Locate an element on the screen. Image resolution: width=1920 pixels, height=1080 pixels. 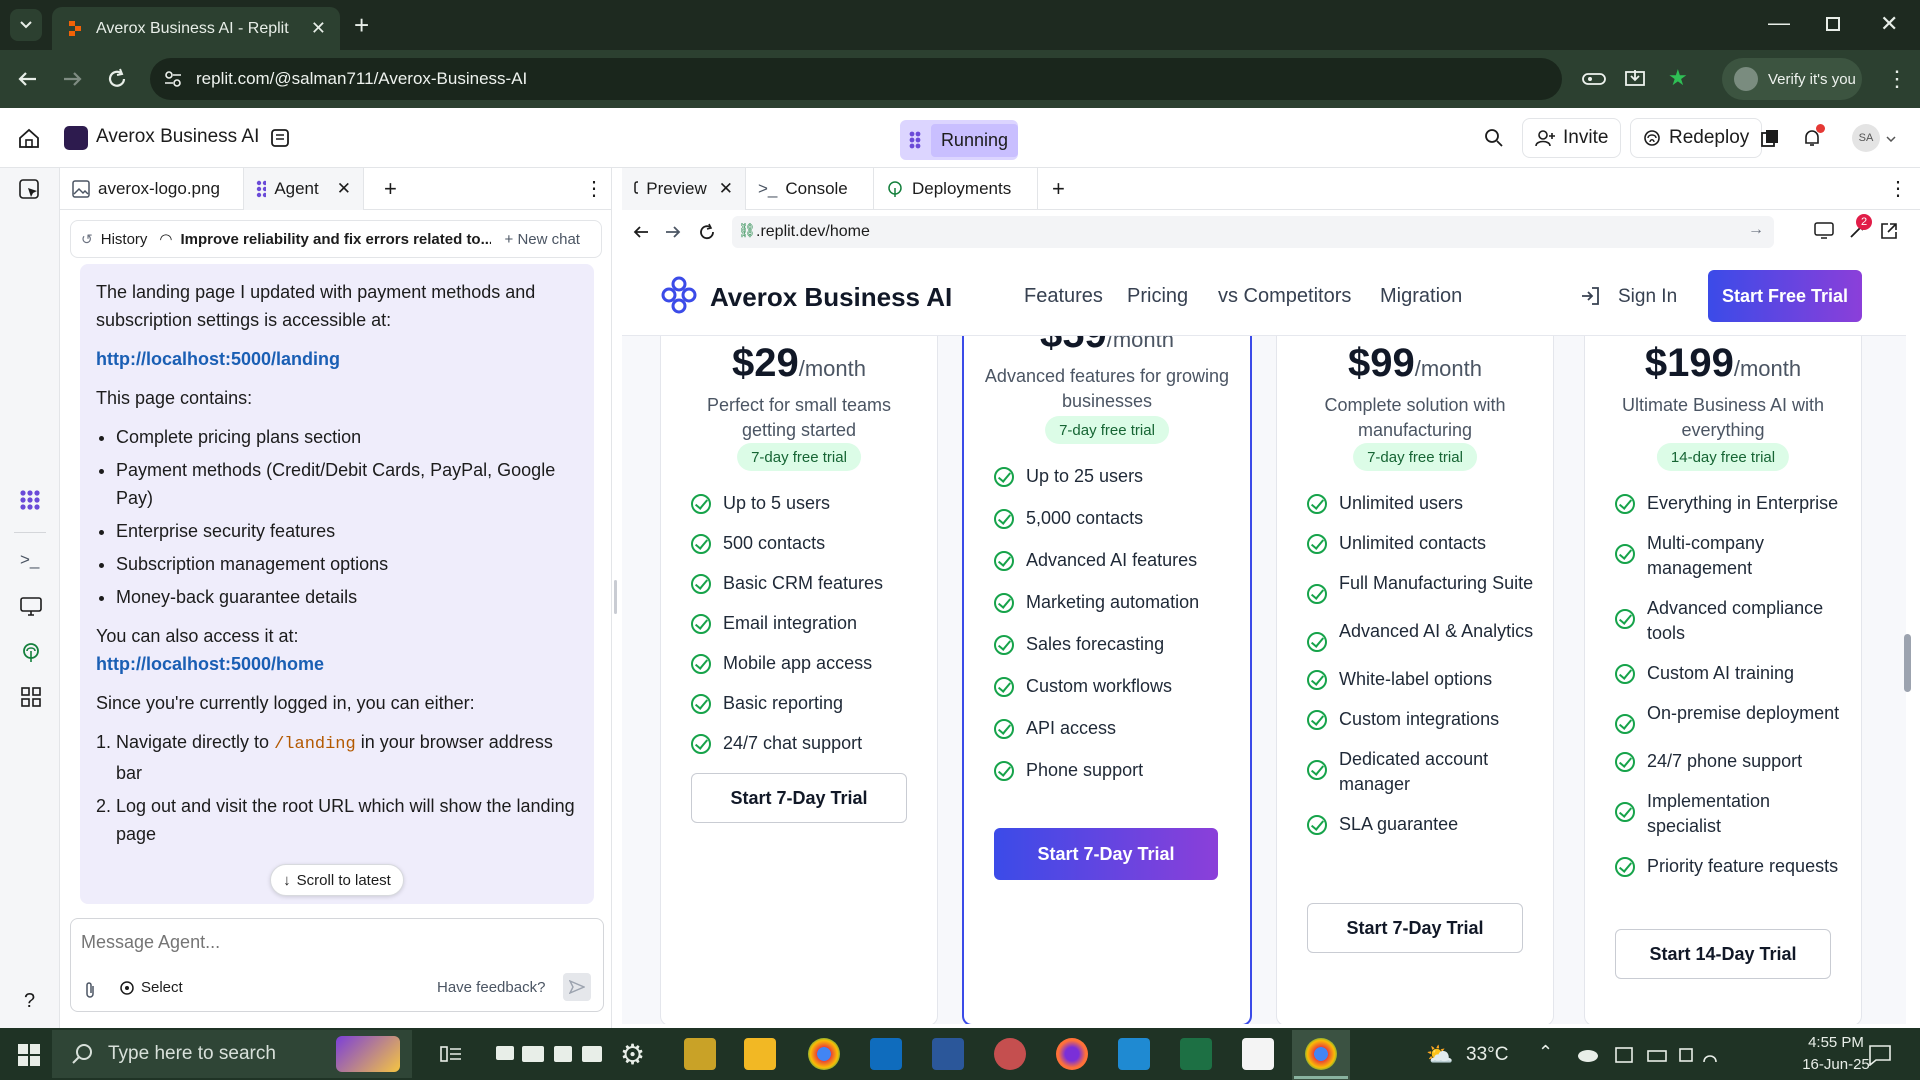
browser-menu-icon: ⋮ is located at coordinates (1897, 79).